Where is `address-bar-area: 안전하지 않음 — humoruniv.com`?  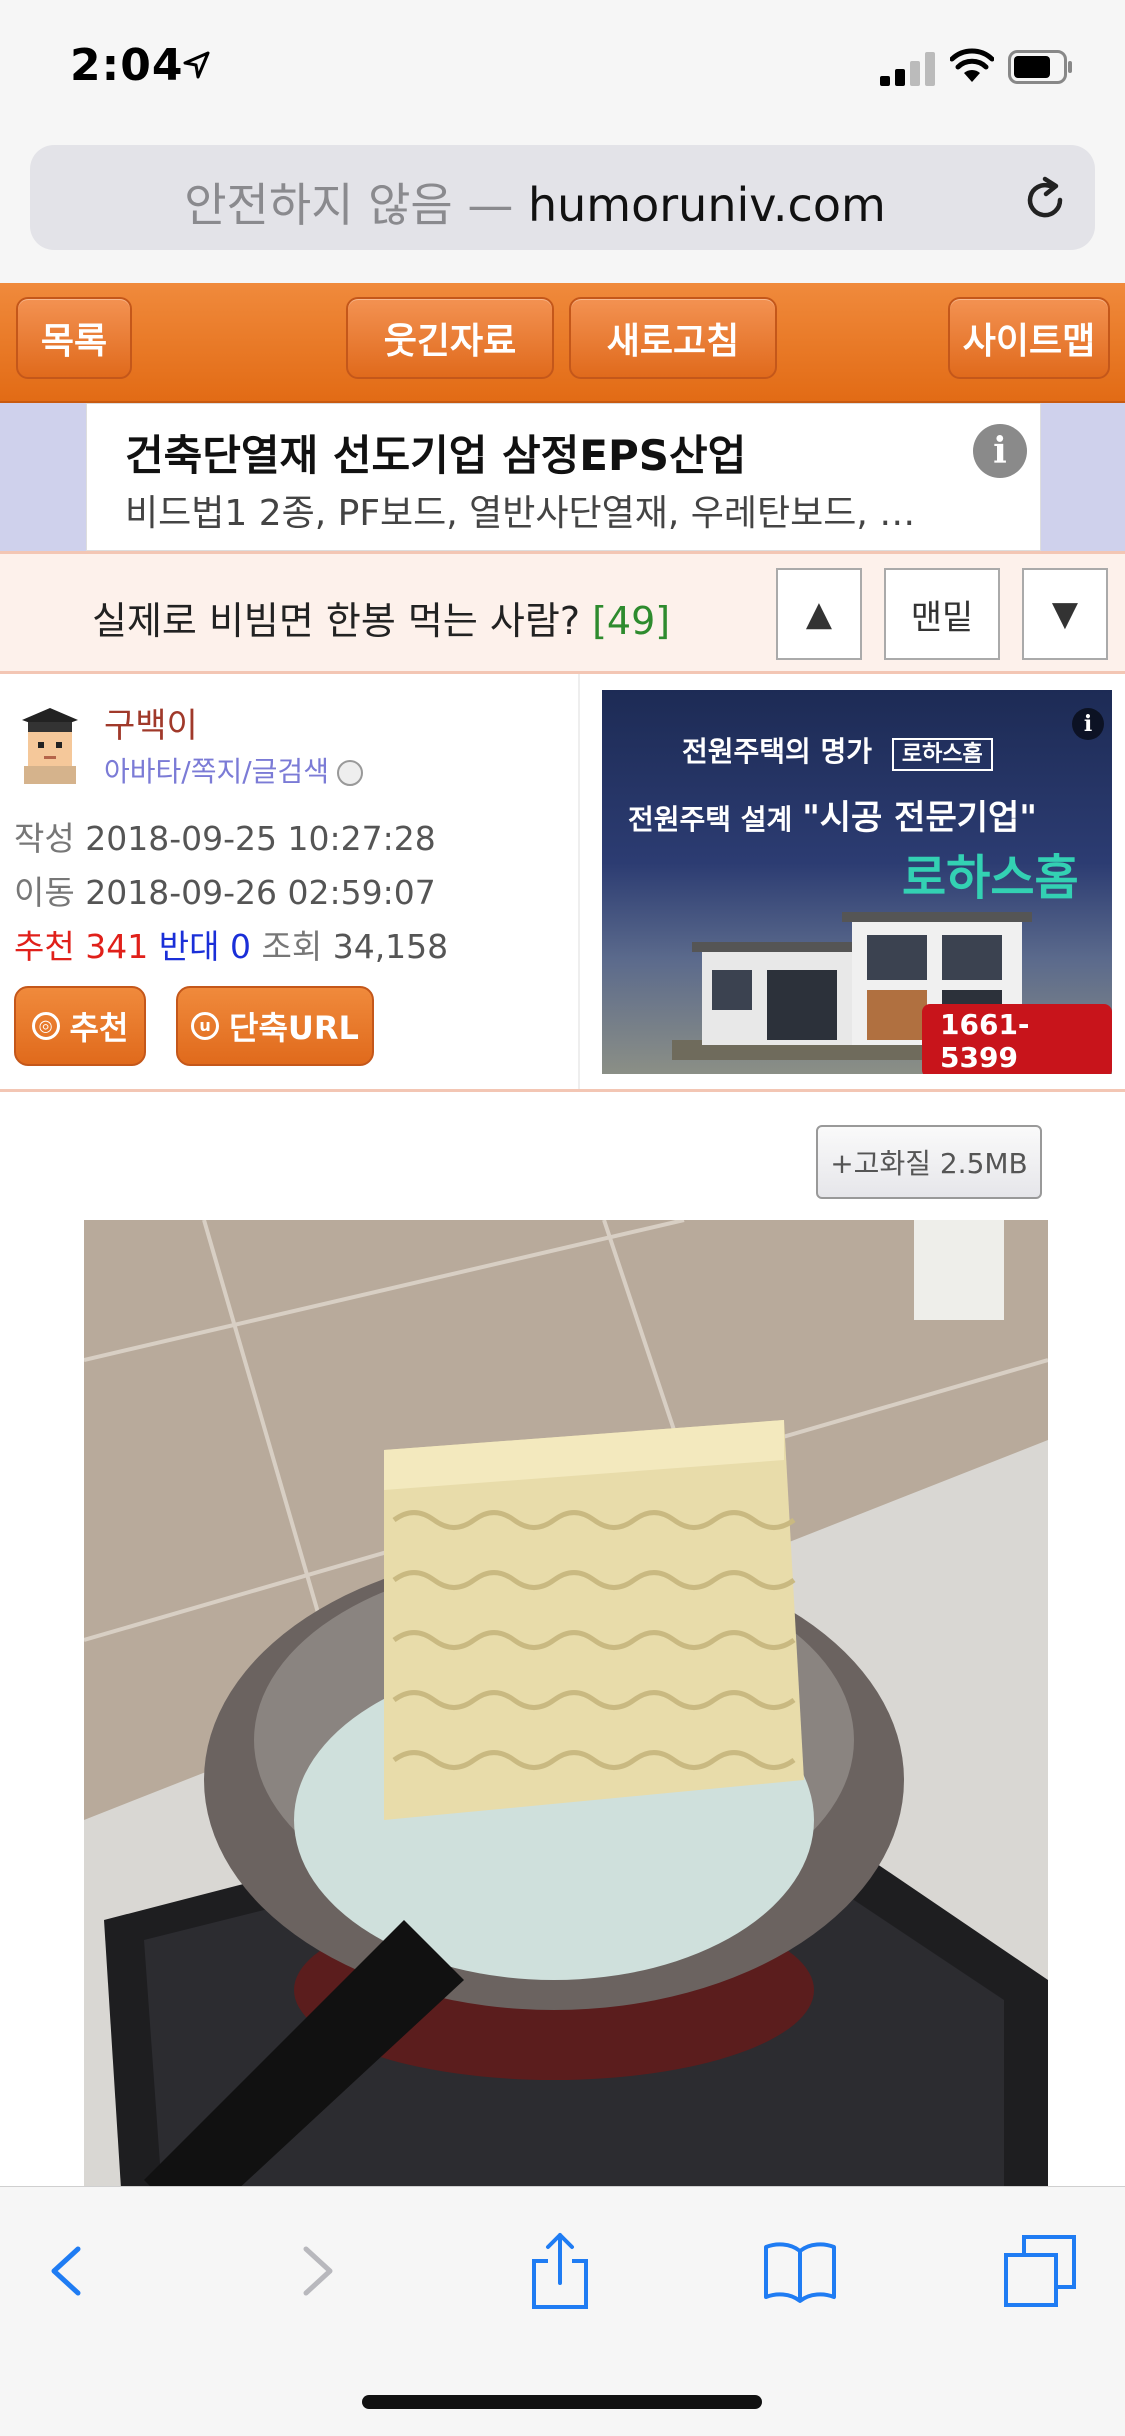 address-bar-area: 안전하지 않음 — humoruniv.com is located at coordinates (562, 209).